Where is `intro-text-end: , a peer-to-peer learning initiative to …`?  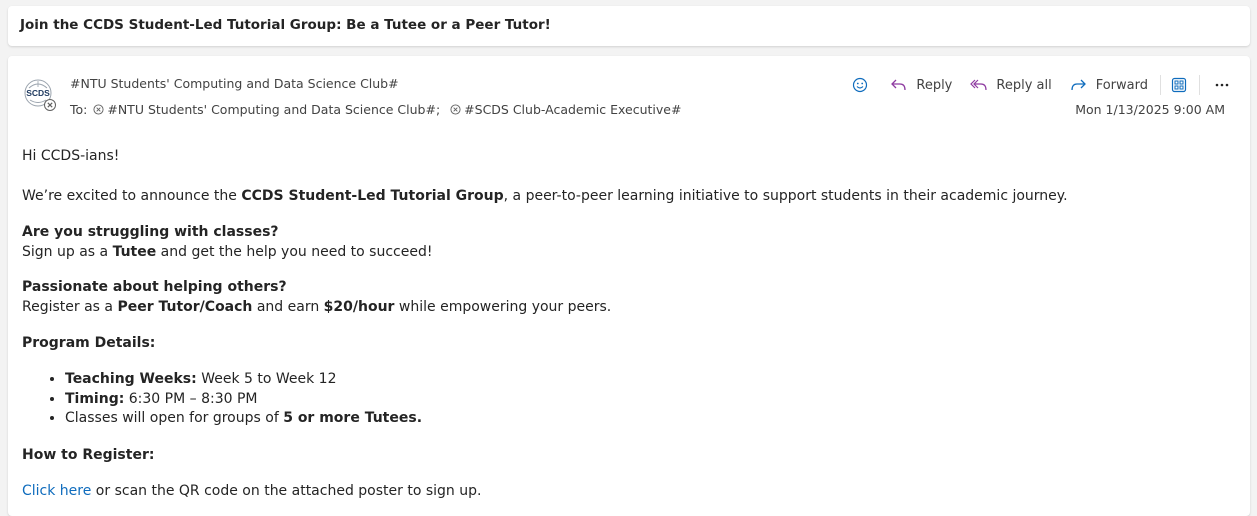
intro-text-end: , a peer-to-peer learning initiative to … is located at coordinates (785, 196).